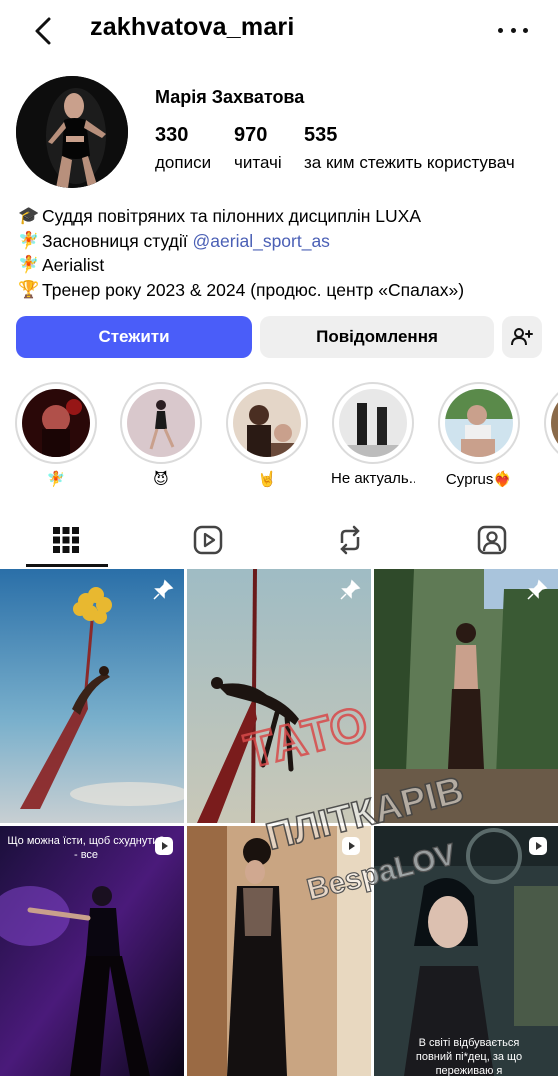 Image resolution: width=558 pixels, height=1076 pixels. Describe the element at coordinates (230, 97) in the screenshot. I see `profile-full-name: Марія Захватова` at that location.